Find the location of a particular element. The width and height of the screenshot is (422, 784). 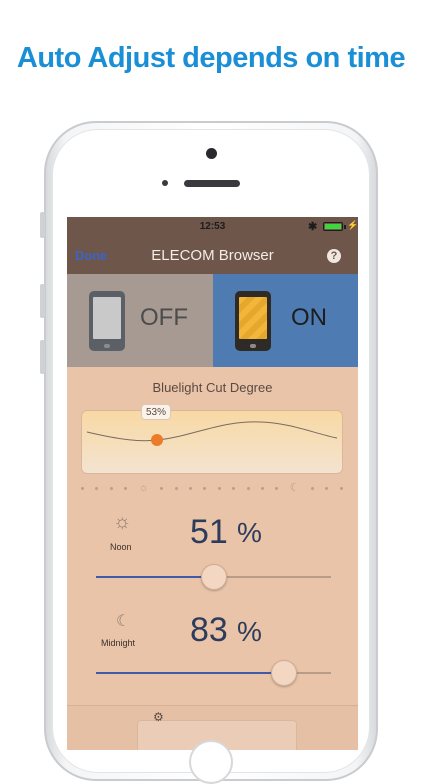

noon-slider-thumb is located at coordinates (213, 577).